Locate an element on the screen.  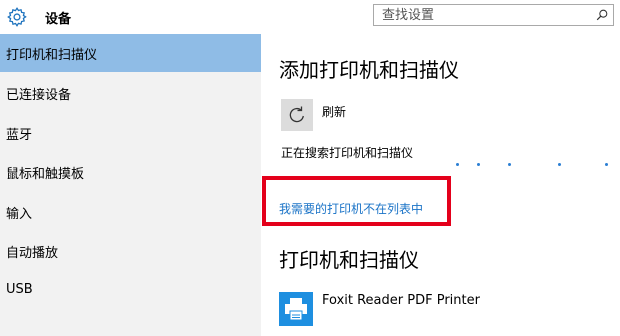
sidebar-item-mouse-touchpad: 鼠标和触摸板 is located at coordinates (130, 172).